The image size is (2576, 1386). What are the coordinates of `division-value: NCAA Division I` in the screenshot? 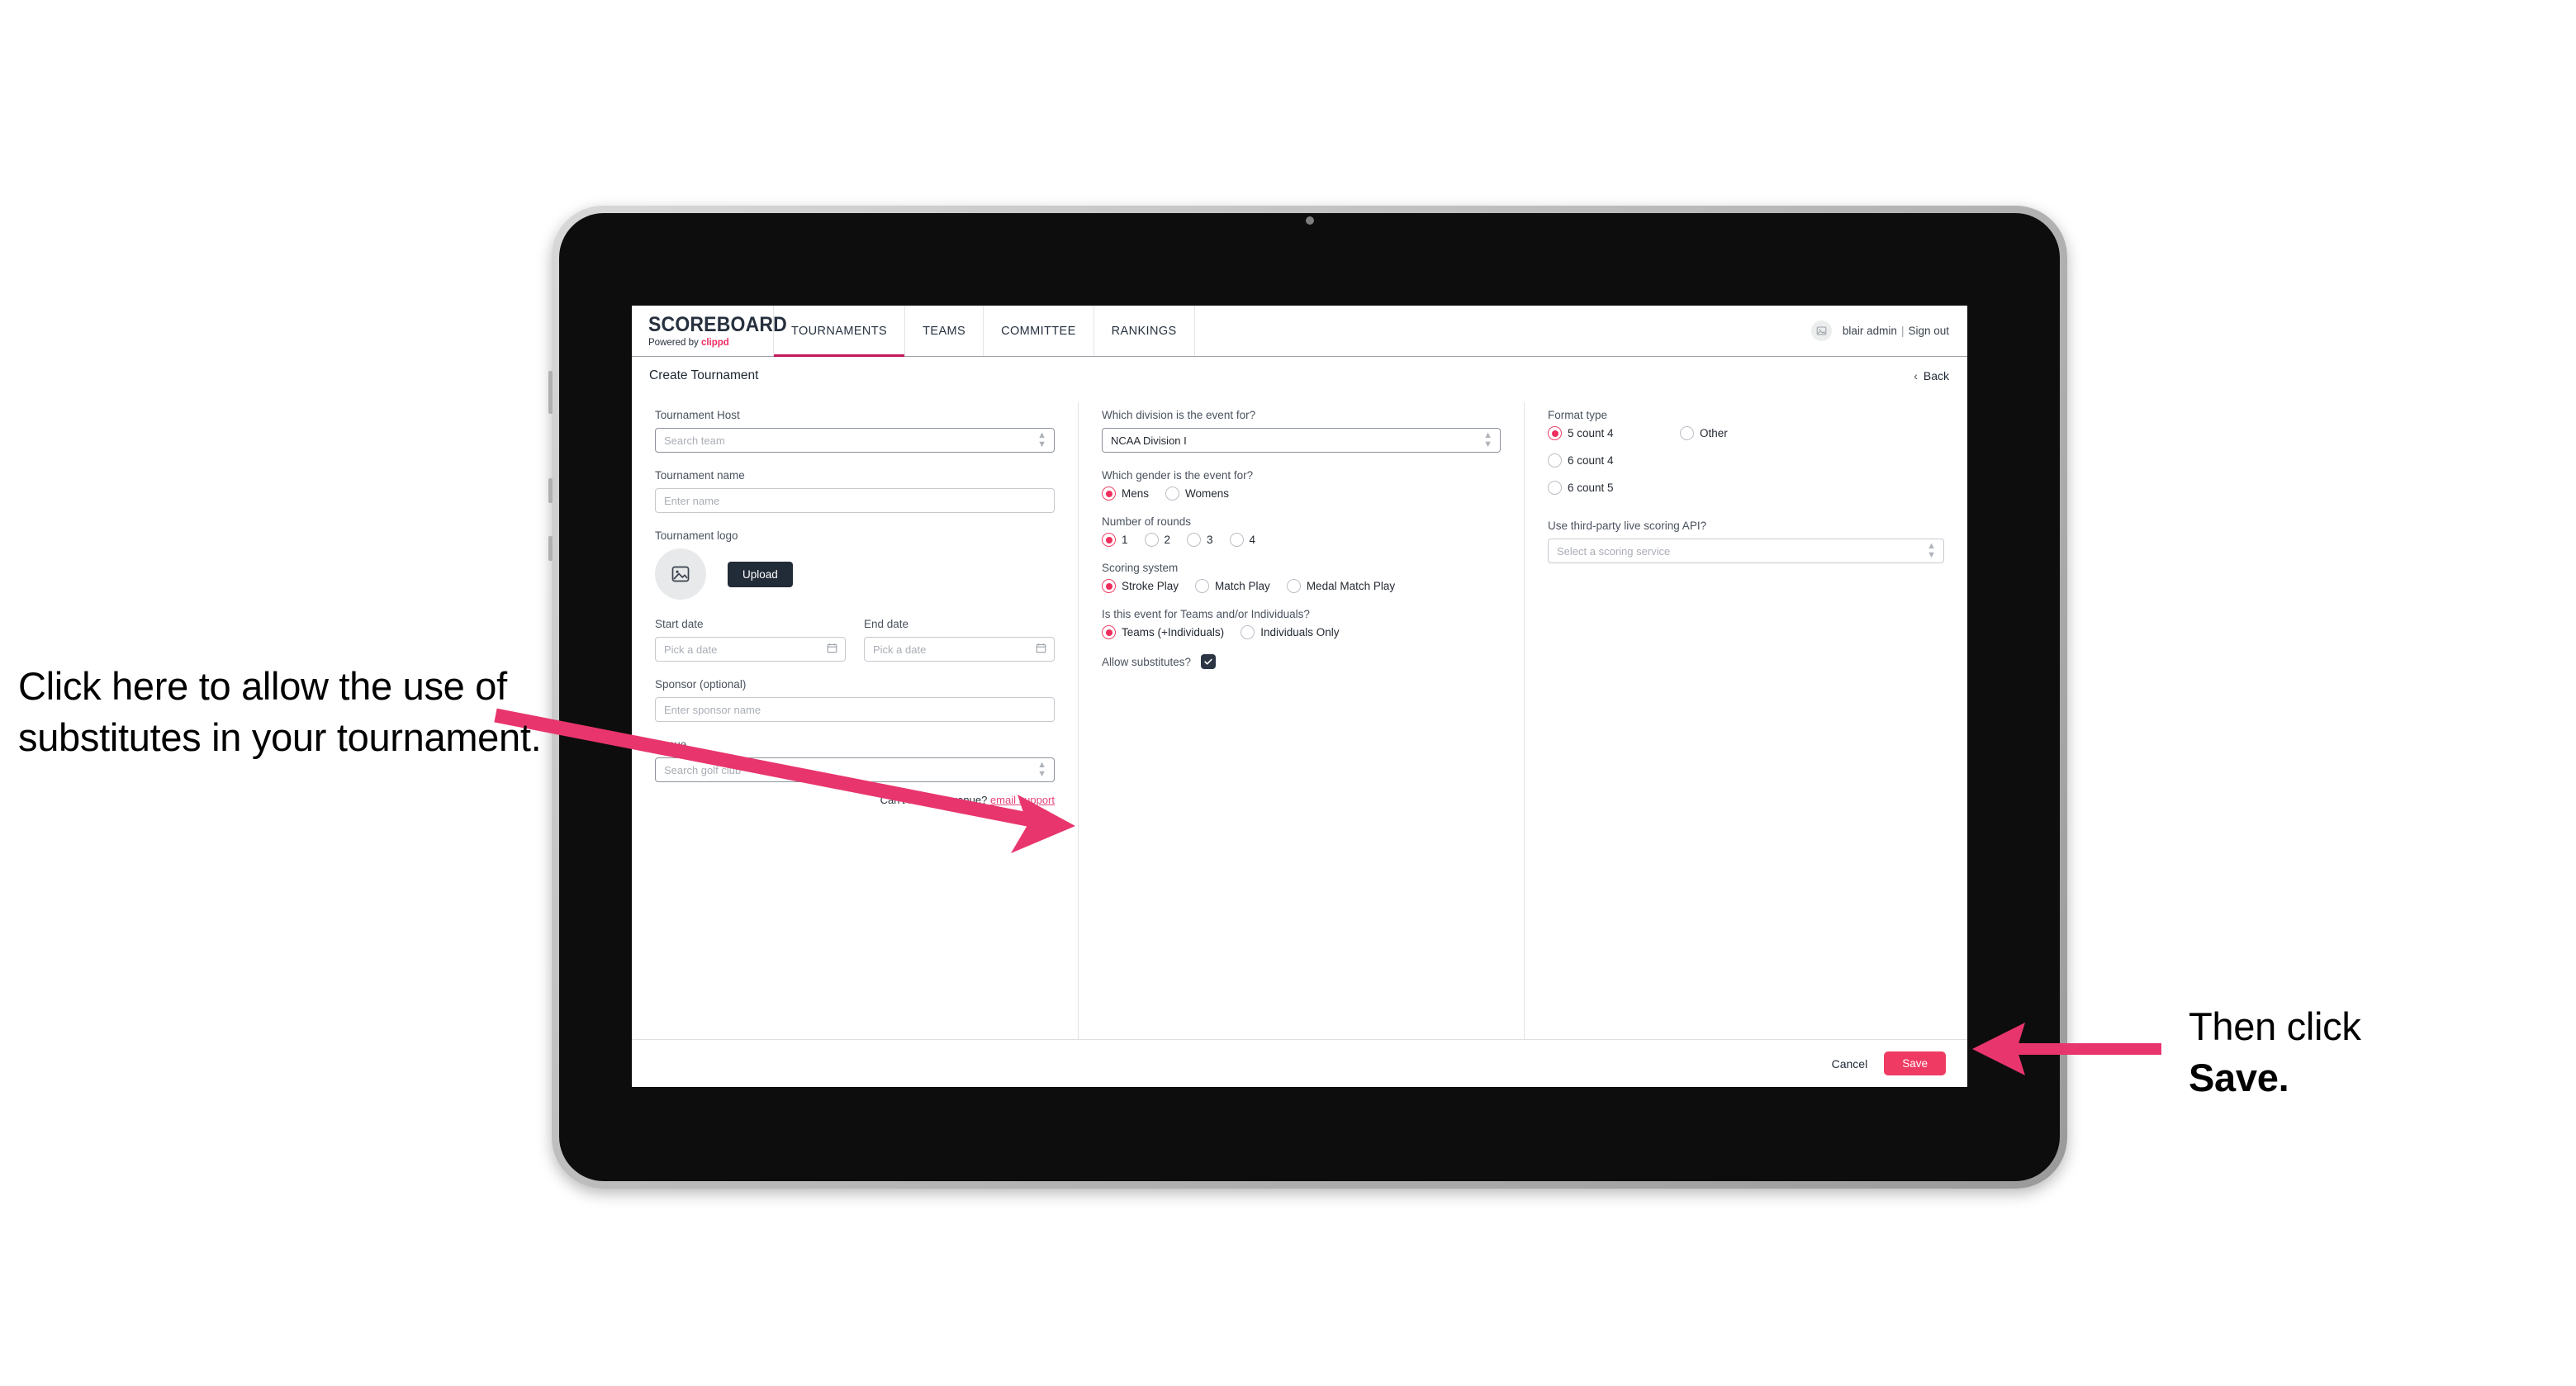 It's located at (1149, 440).